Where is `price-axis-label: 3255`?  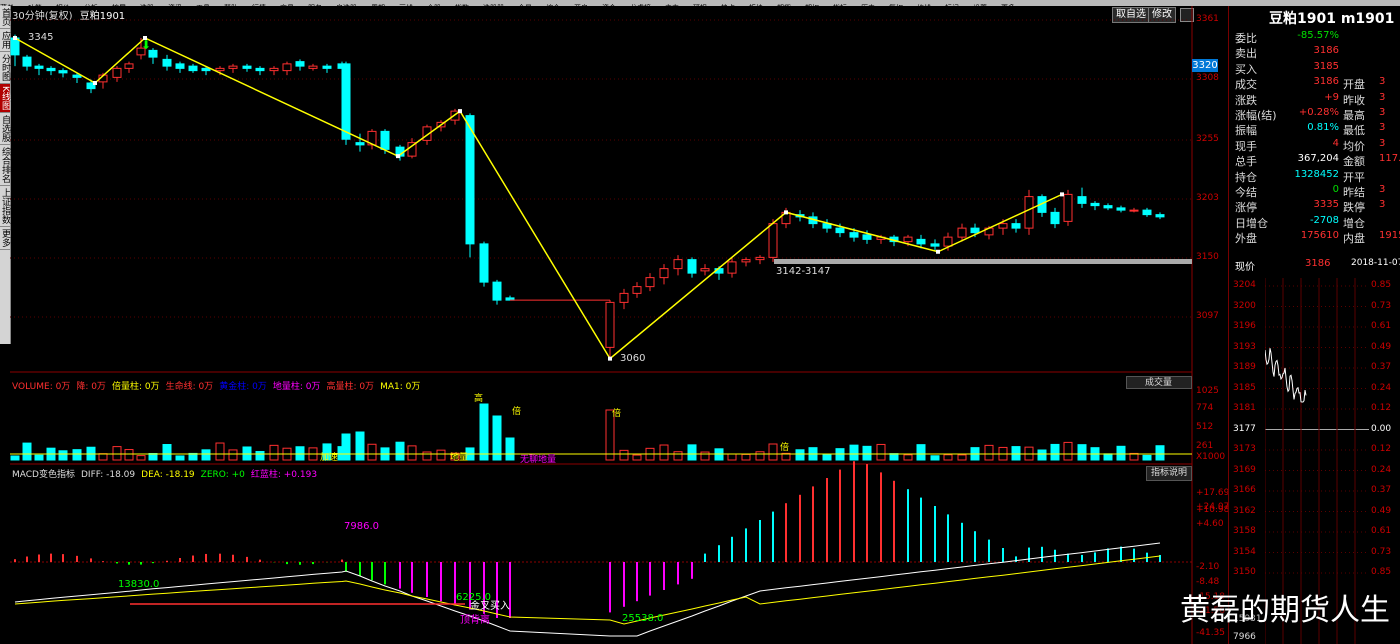 price-axis-label: 3255 is located at coordinates (1207, 139).